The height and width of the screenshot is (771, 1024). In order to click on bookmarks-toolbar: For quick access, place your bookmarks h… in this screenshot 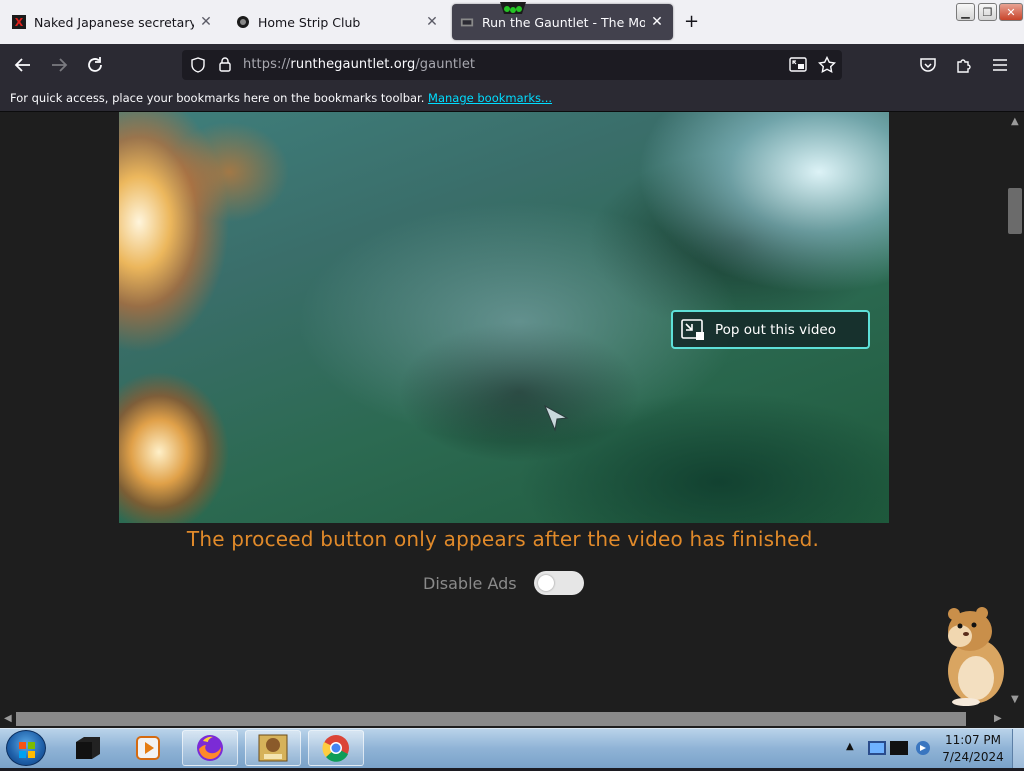, I will do `click(512, 99)`.